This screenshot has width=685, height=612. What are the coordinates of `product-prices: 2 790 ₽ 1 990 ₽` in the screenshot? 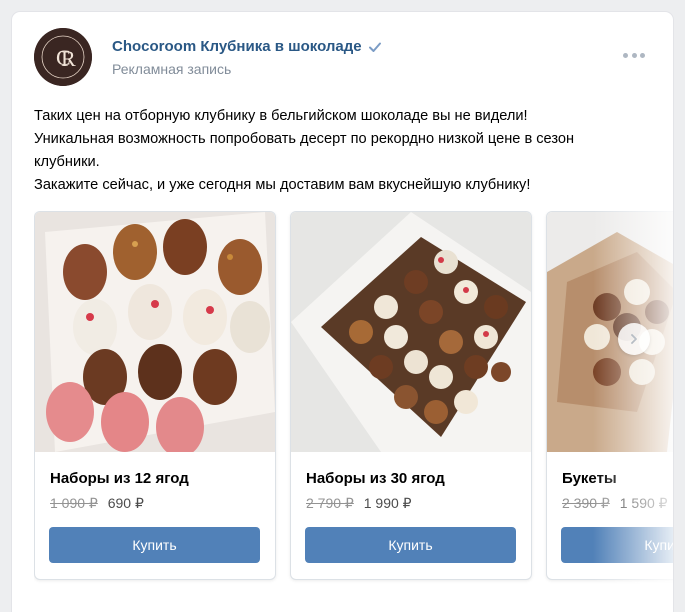 It's located at (359, 503).